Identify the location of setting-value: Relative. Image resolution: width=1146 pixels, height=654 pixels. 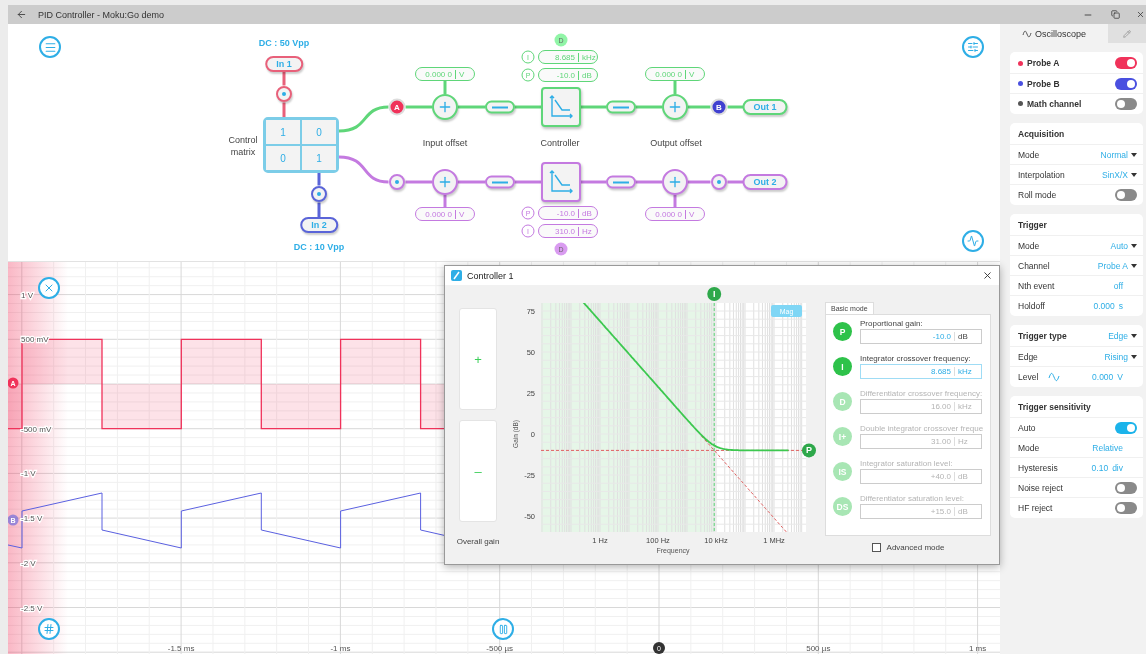
(1107, 447).